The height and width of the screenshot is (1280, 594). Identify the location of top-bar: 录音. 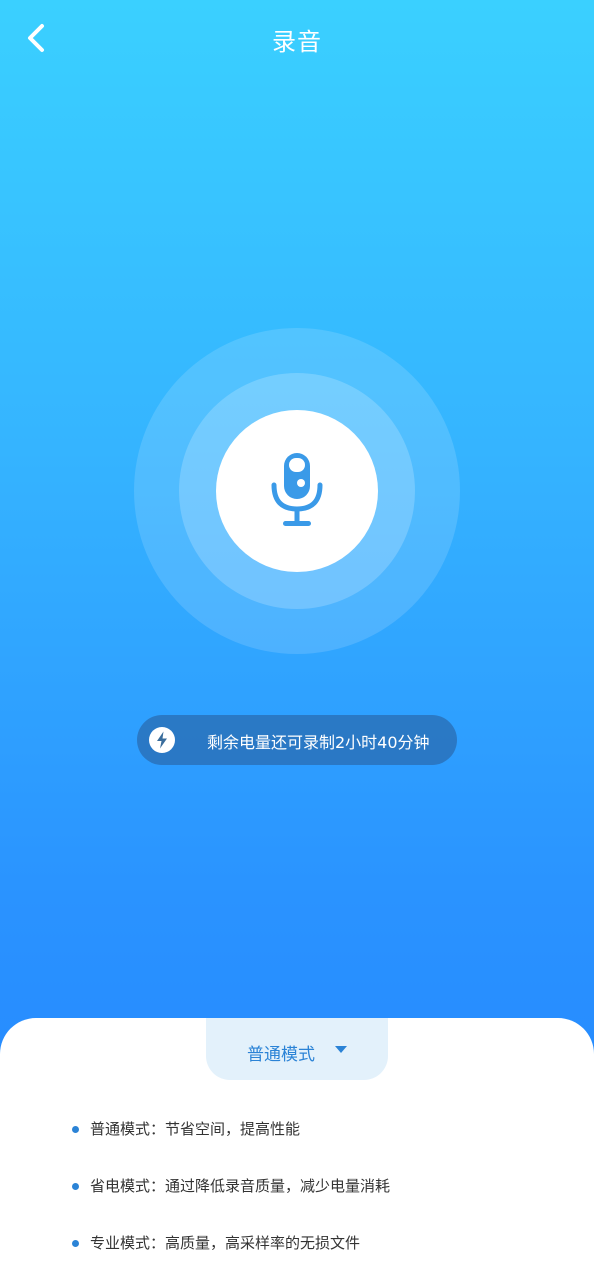
(297, 40).